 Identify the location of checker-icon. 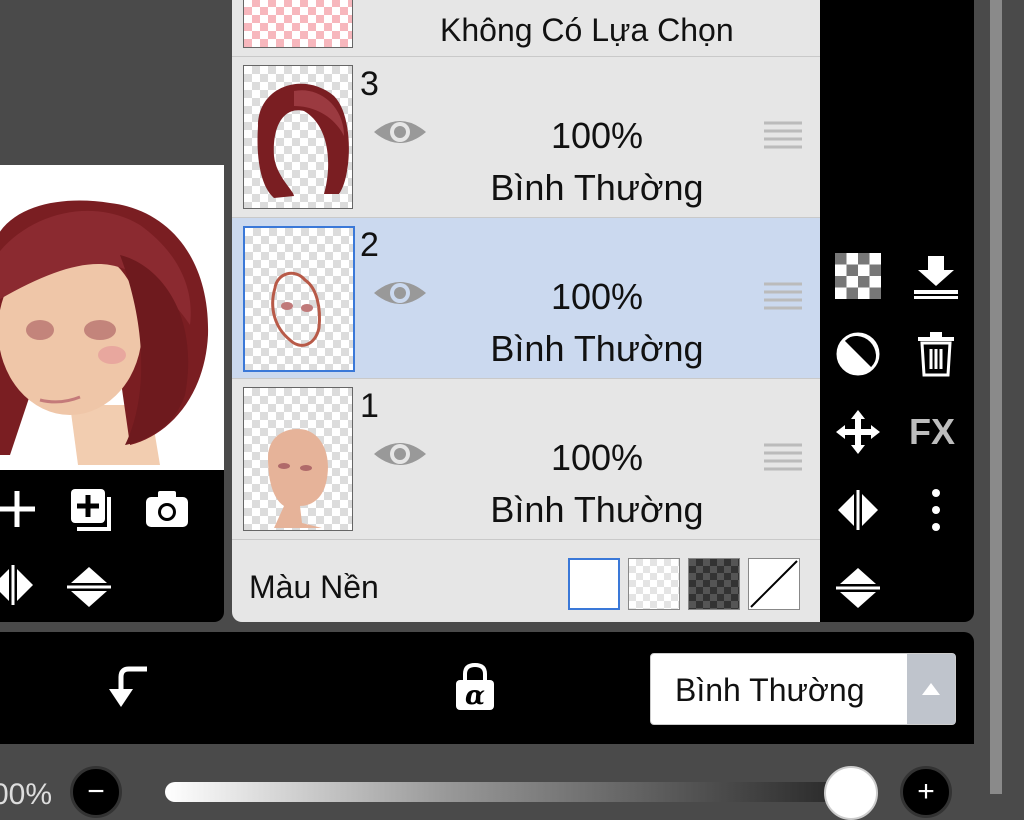
(858, 276).